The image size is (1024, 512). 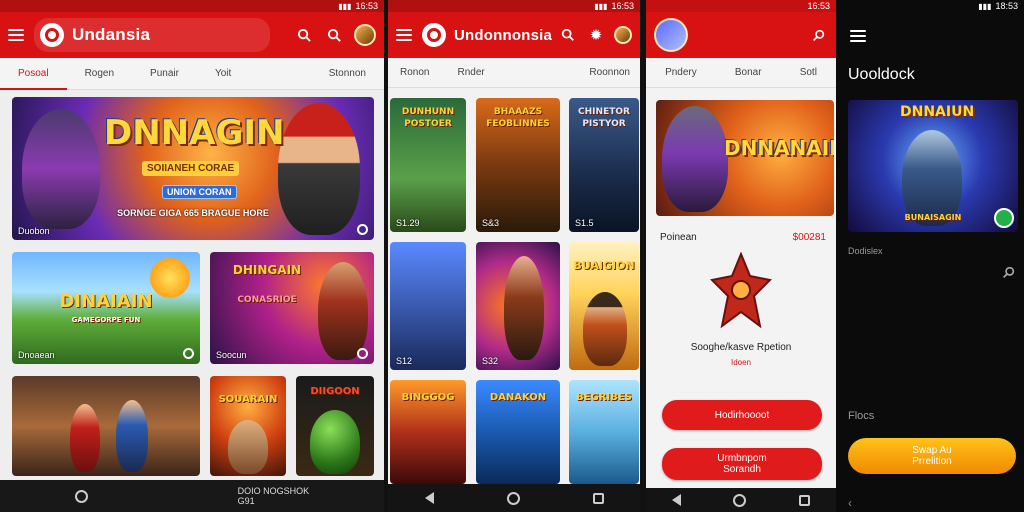 What do you see at coordinates (741, 35) in the screenshot?
I see `app-bar` at bounding box center [741, 35].